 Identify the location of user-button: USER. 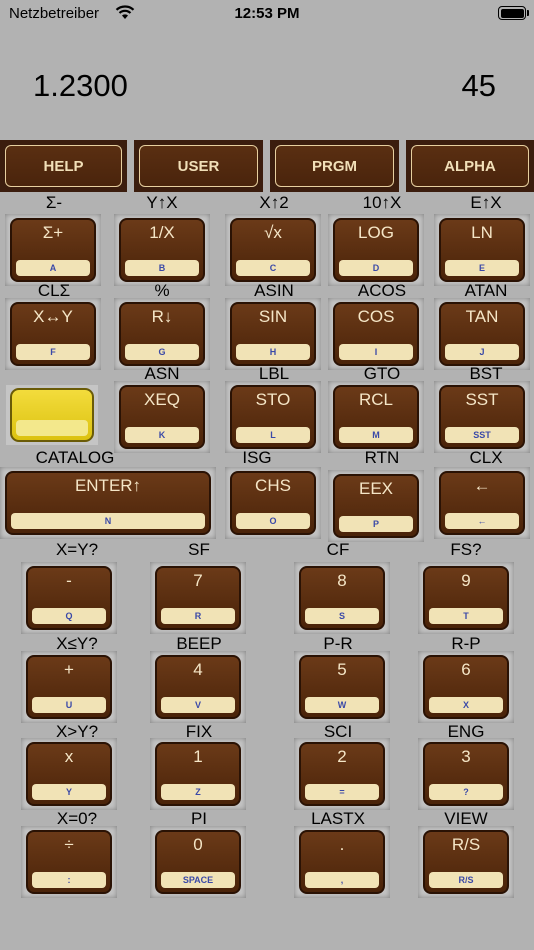
(198, 166).